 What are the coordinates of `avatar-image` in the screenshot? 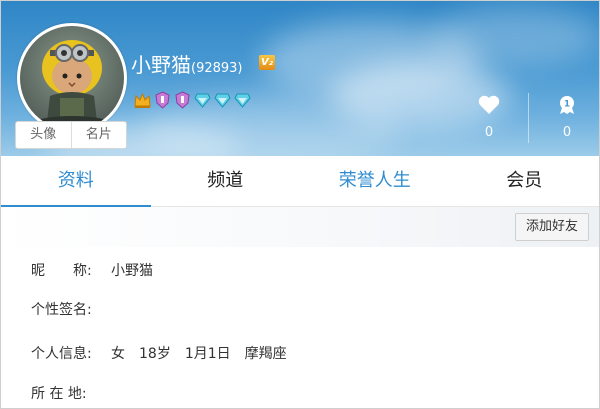 It's located at (72, 78).